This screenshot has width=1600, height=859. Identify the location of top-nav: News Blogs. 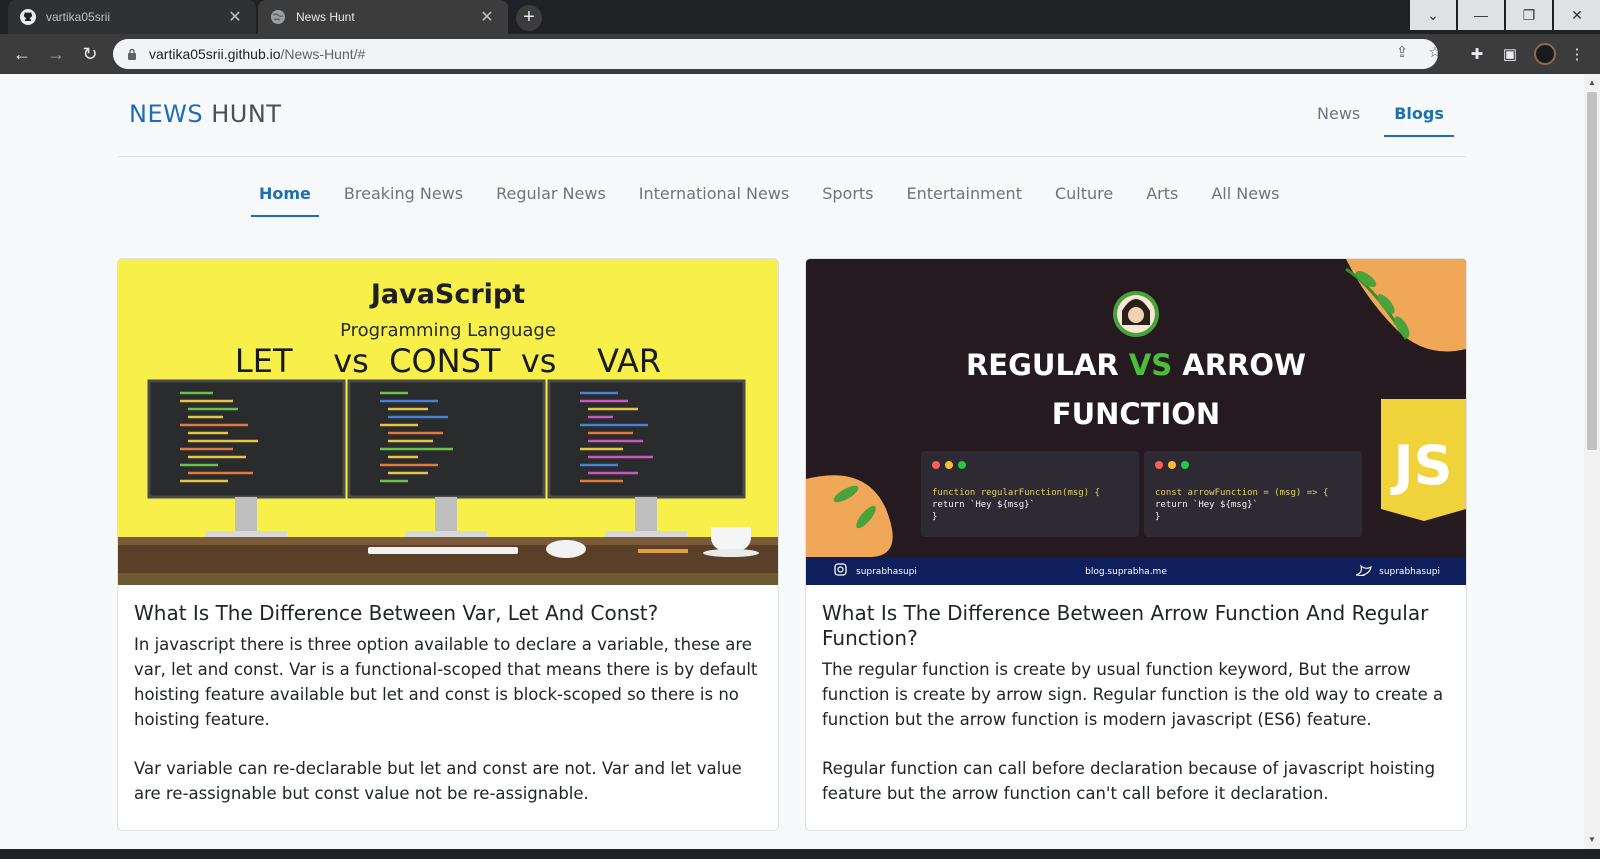
(1380, 115).